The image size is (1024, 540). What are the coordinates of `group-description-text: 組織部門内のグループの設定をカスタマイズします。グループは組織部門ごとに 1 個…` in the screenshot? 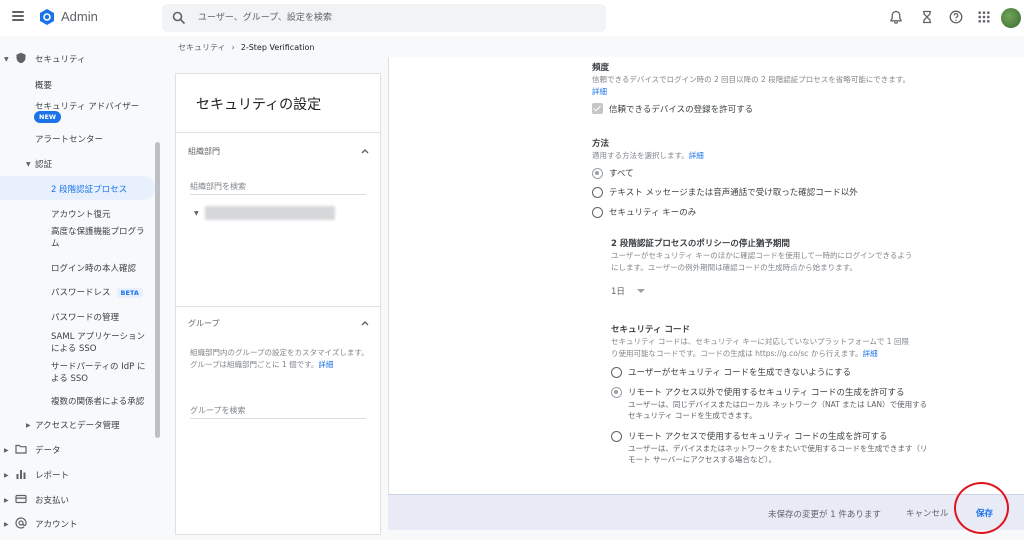 It's located at (279, 358).